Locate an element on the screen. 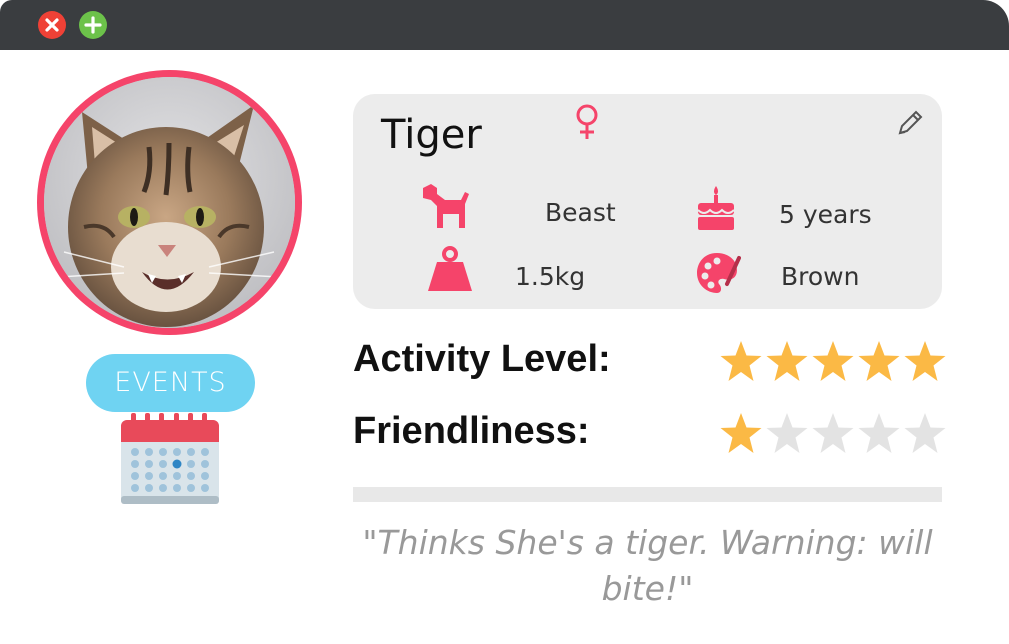 Image resolution: width=1009 pixels, height=644 pixels. activity-rating is located at coordinates (833, 362).